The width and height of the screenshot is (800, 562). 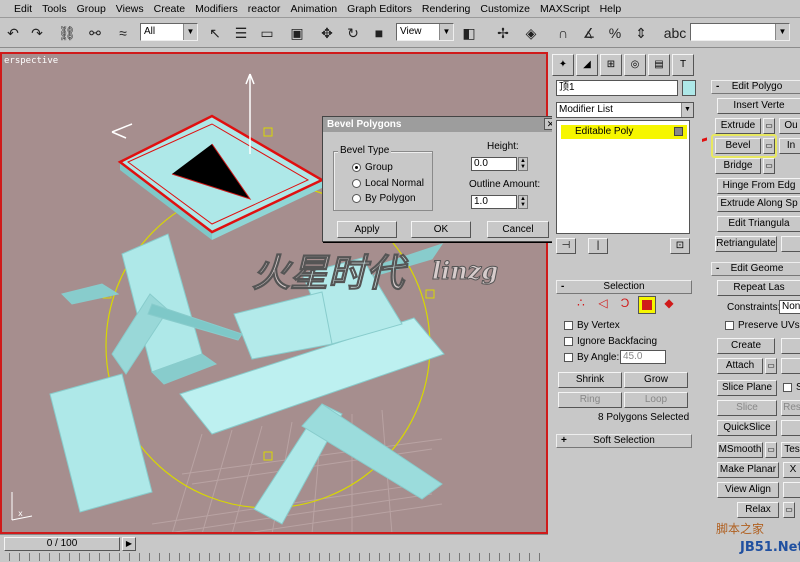 I want to click on planar-x-button: X, so click(x=791, y=470).